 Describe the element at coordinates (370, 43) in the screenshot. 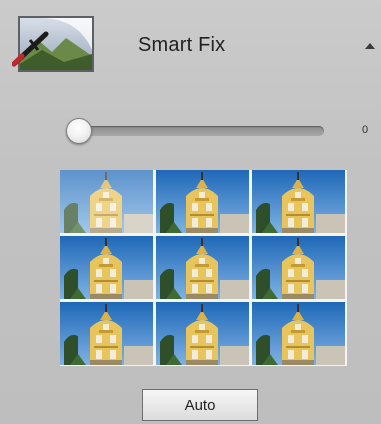

I see `collapse-triangle-icon` at that location.